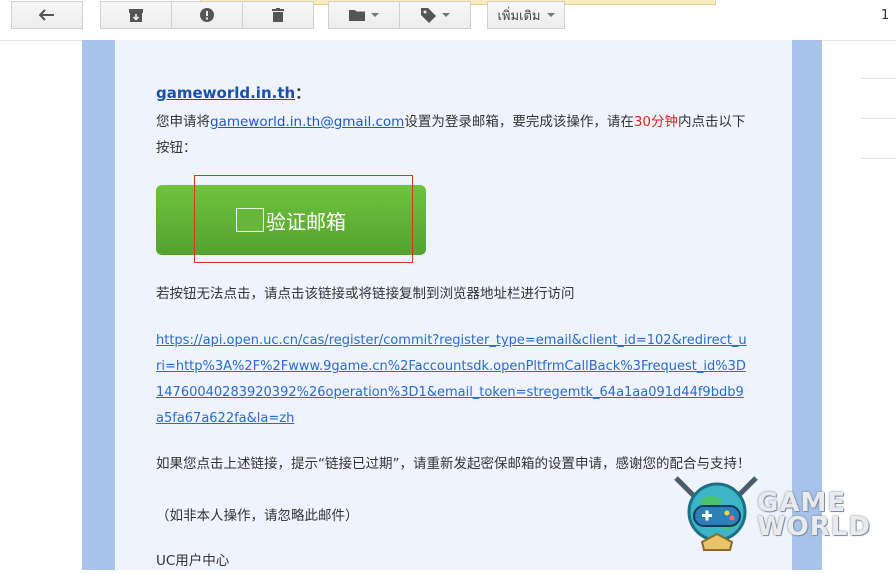  I want to click on instruction-mid: 设置为登录邮箱，要完成该操作，请在, so click(519, 122).